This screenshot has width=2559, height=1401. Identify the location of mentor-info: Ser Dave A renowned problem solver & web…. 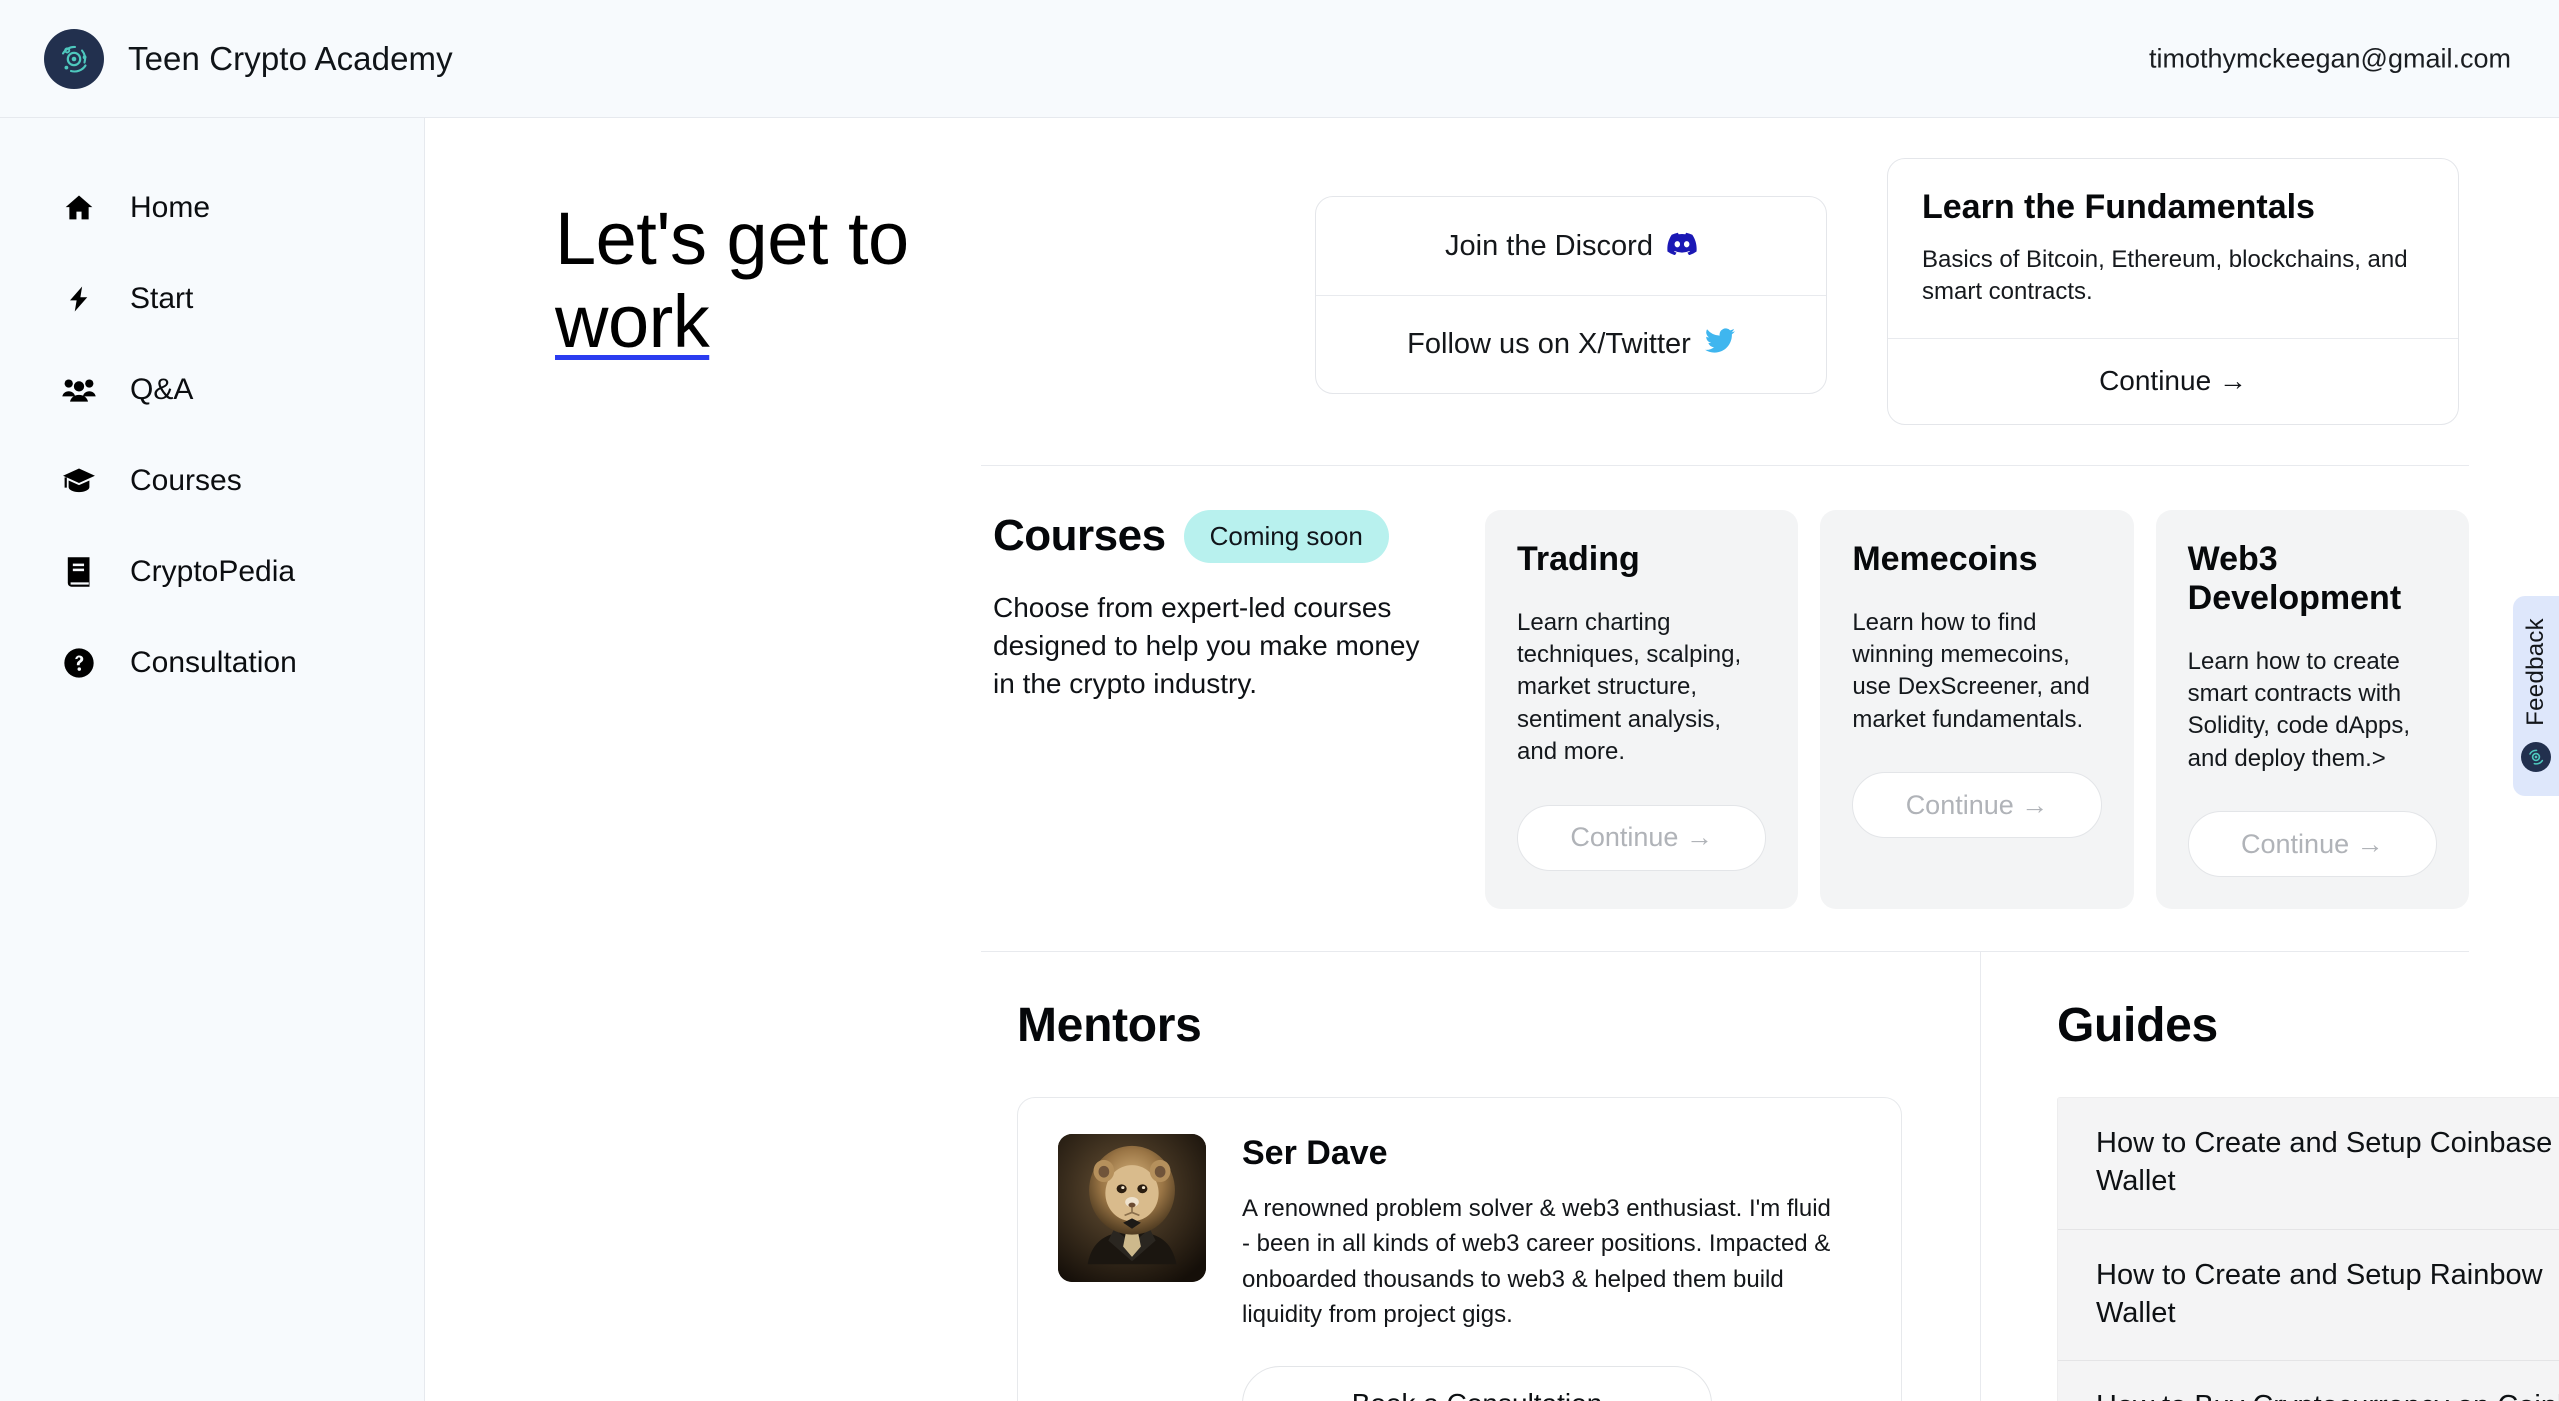
(1542, 1267).